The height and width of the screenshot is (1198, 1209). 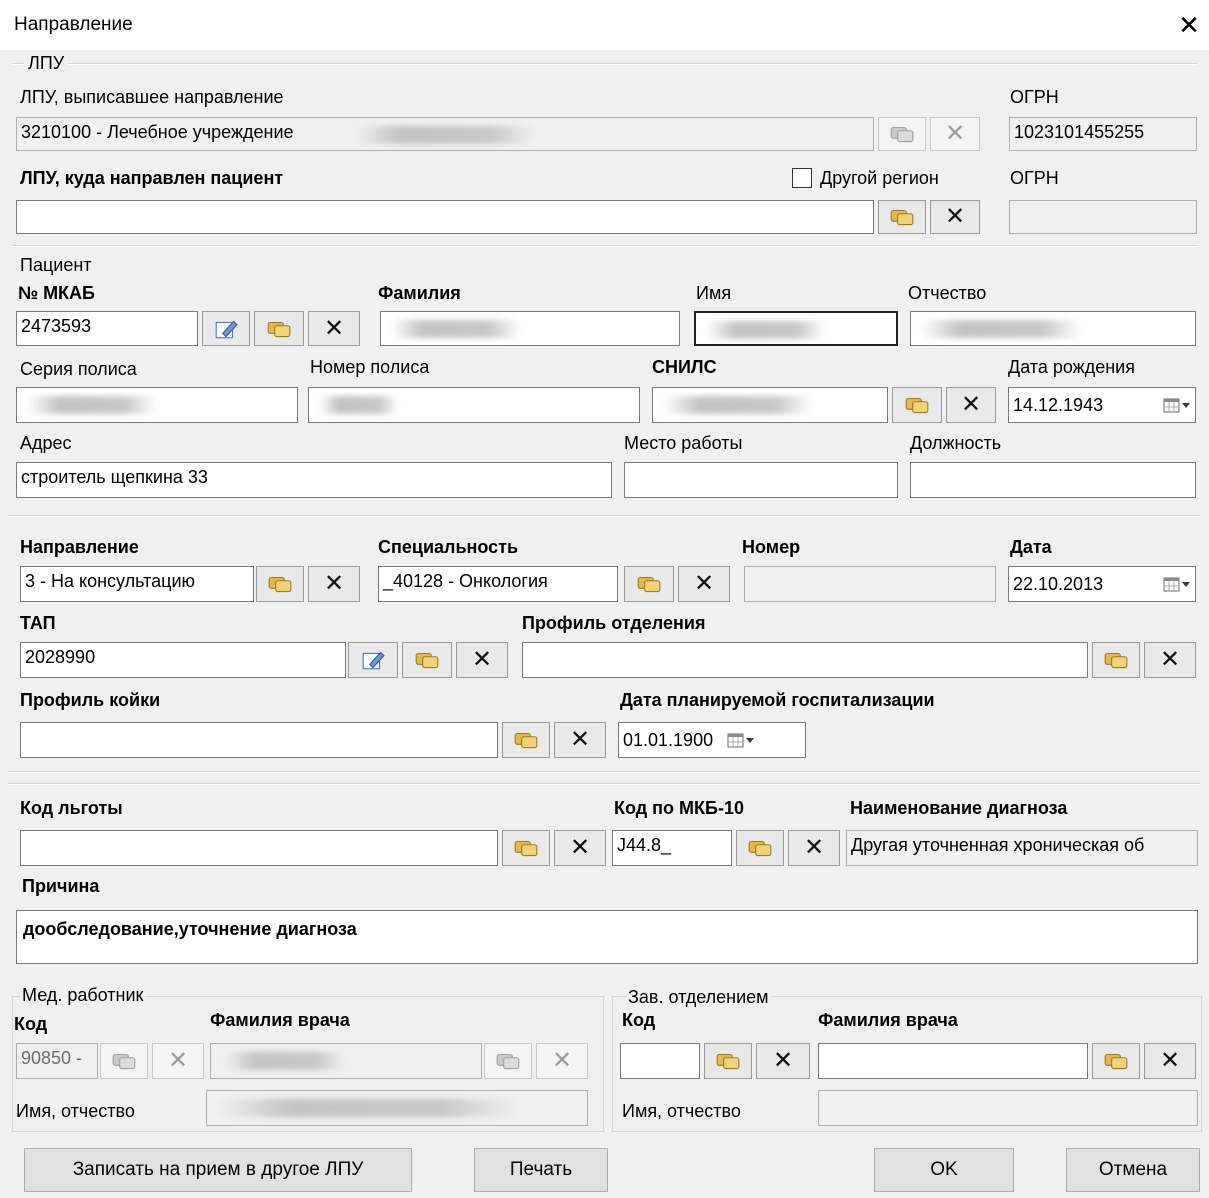 I want to click on reason-field: дообследование,уточнение диагноза, so click(x=607, y=937).